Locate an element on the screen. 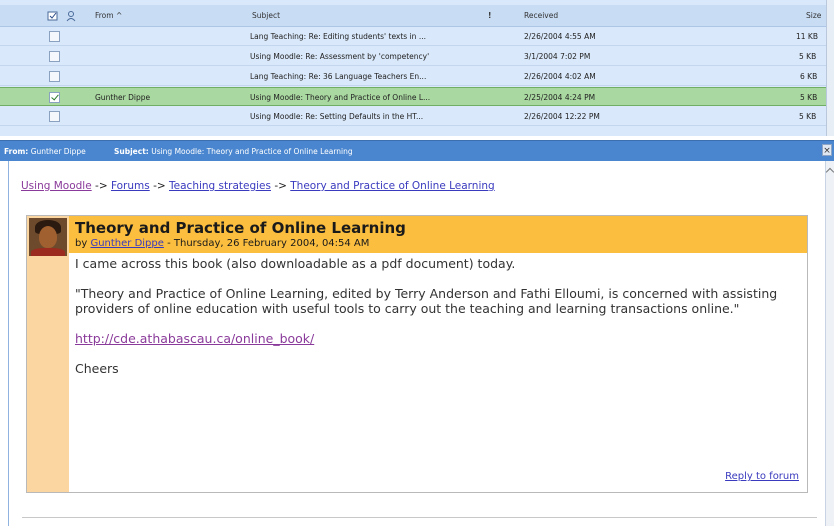 Image resolution: width=834 pixels, height=526 pixels. column-importance: ! is located at coordinates (489, 15).